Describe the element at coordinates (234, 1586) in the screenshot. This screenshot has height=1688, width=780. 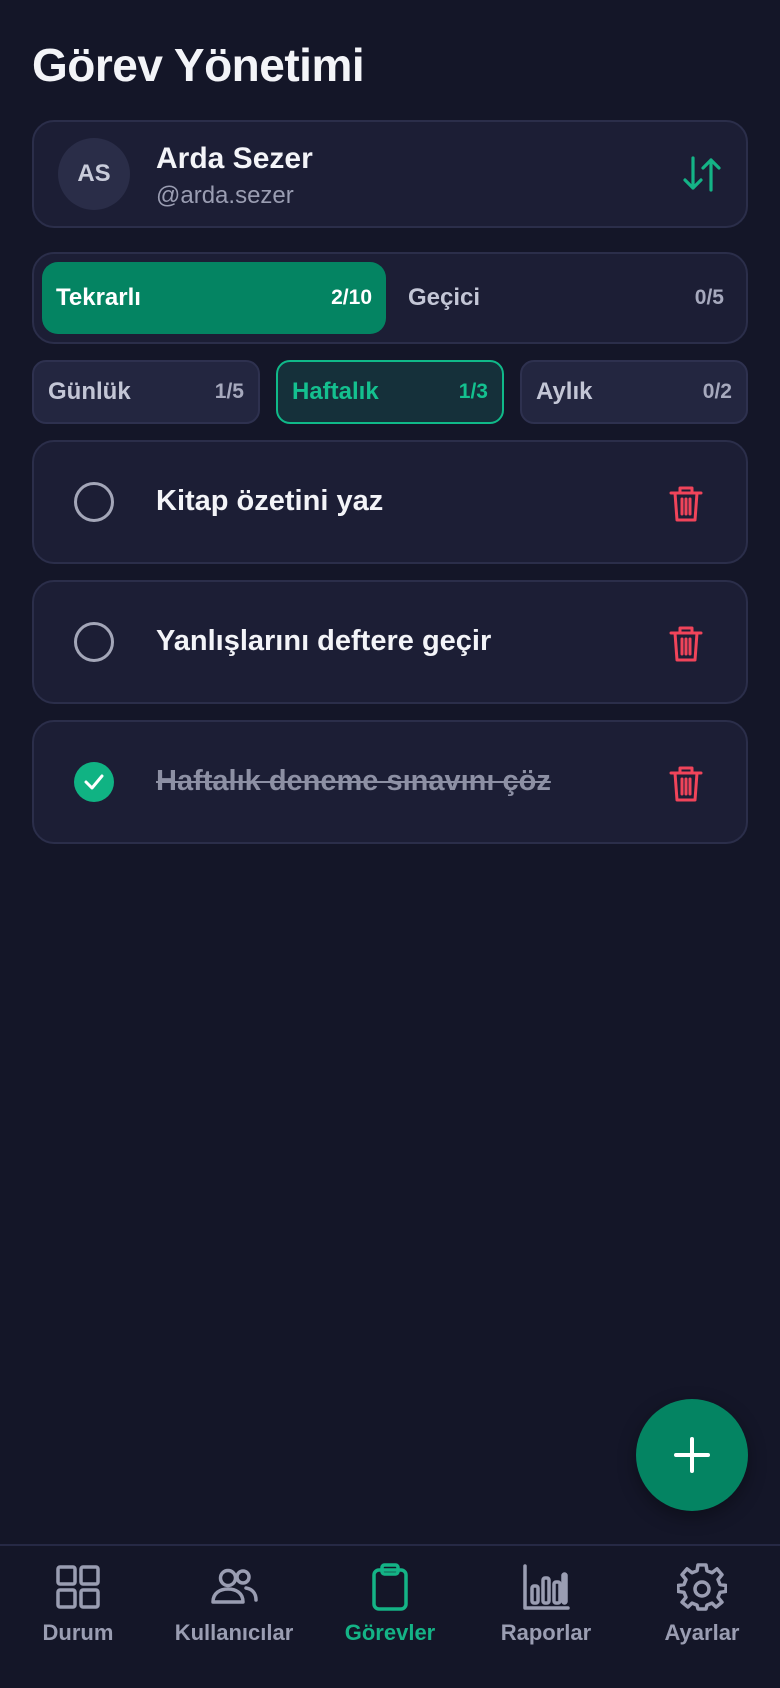
I see `users-icon` at that location.